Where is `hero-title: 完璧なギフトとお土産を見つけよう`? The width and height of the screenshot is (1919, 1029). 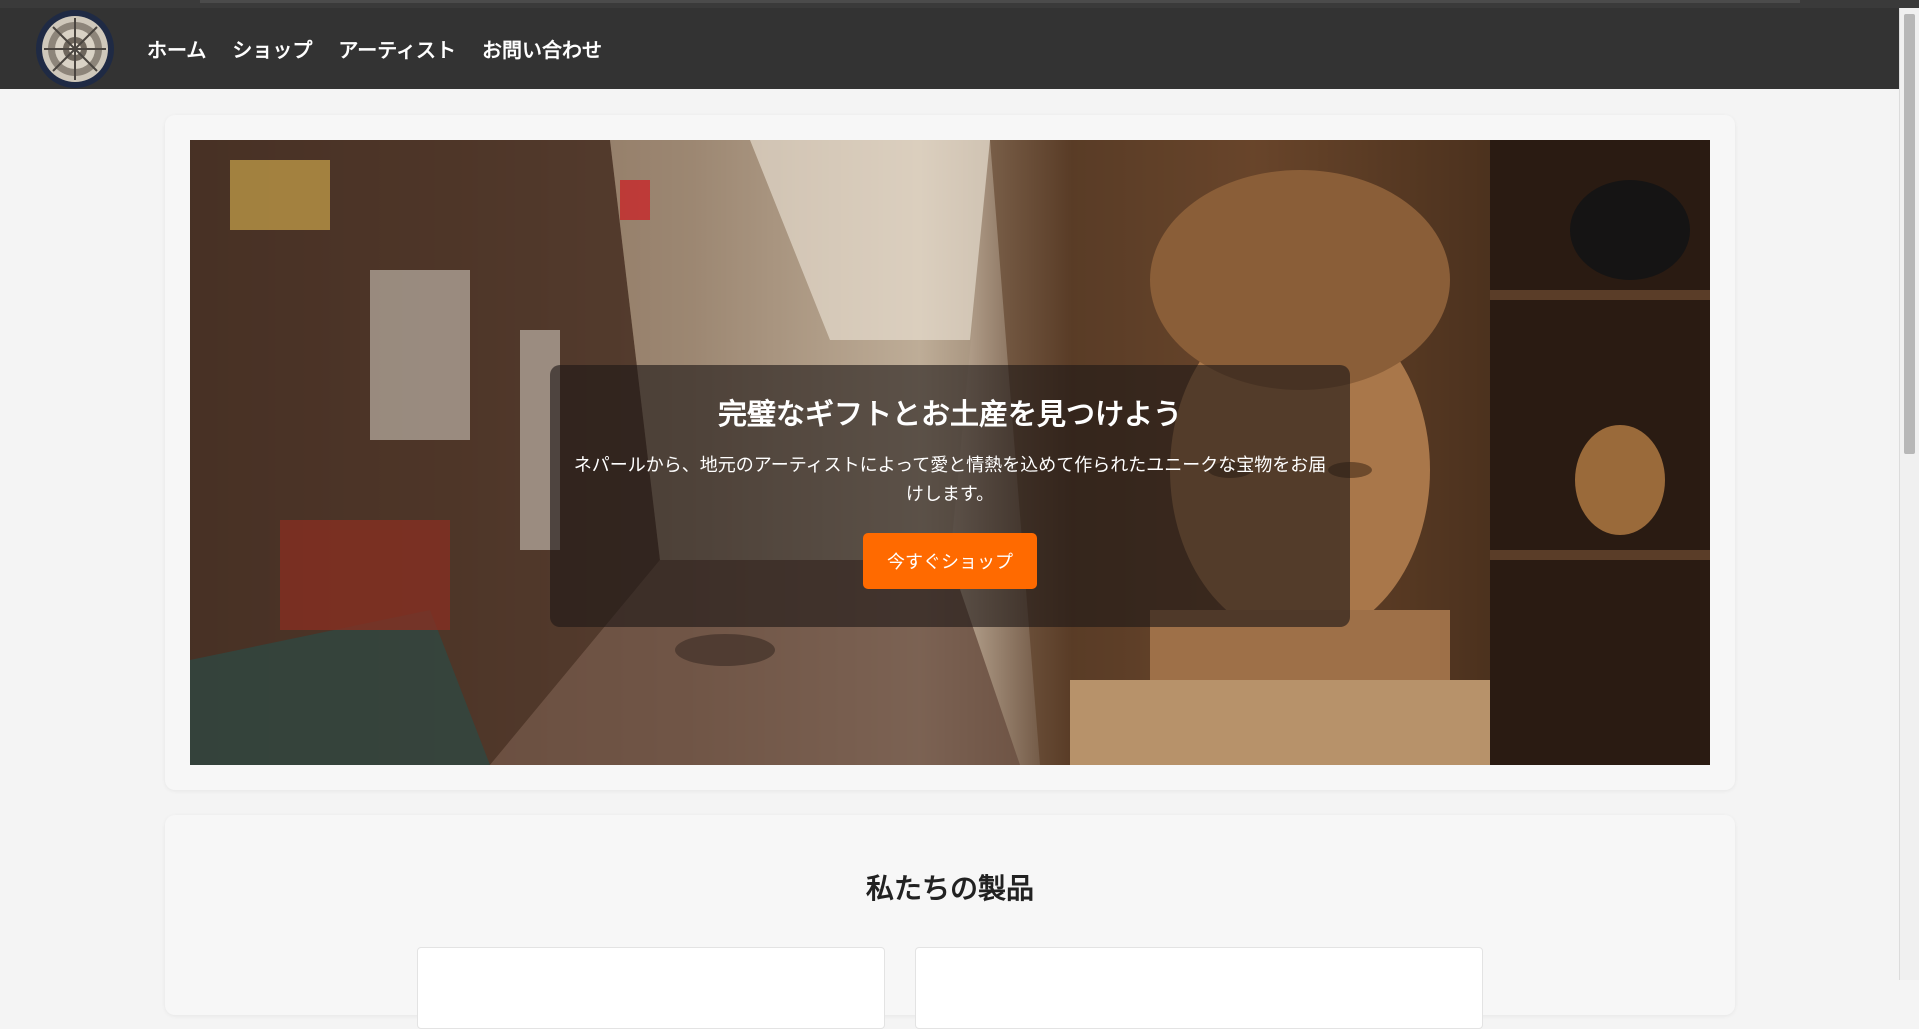 hero-title: 完璧なギフトとお土産を見つけよう is located at coordinates (949, 414).